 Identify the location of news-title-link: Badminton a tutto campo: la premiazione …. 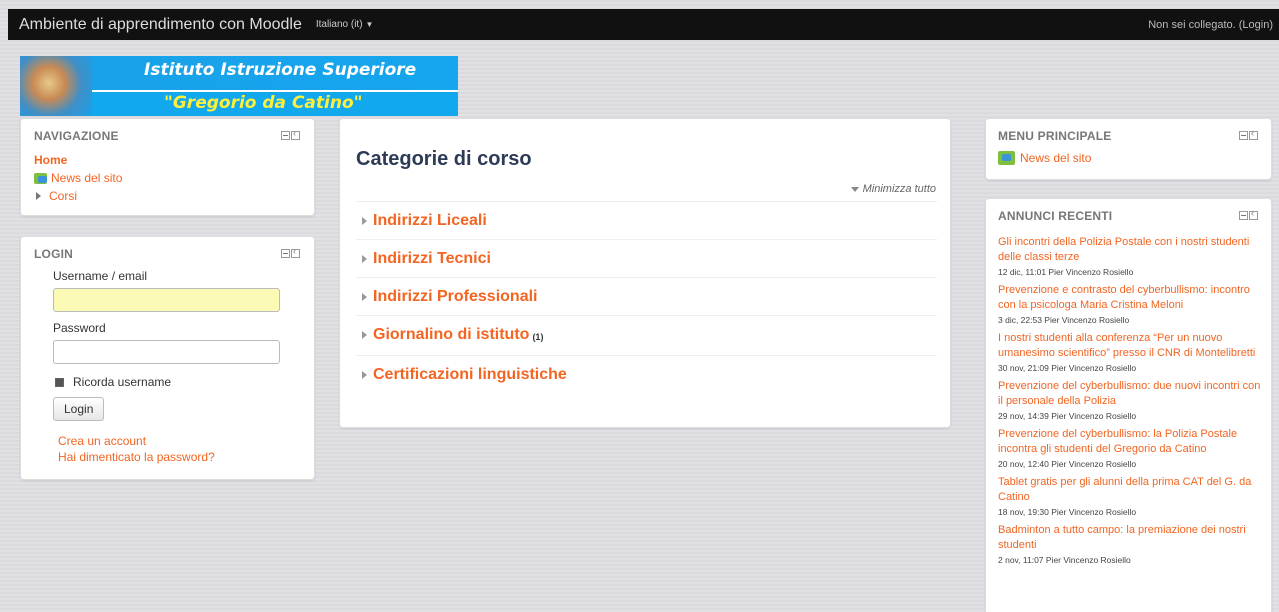
(1132, 538).